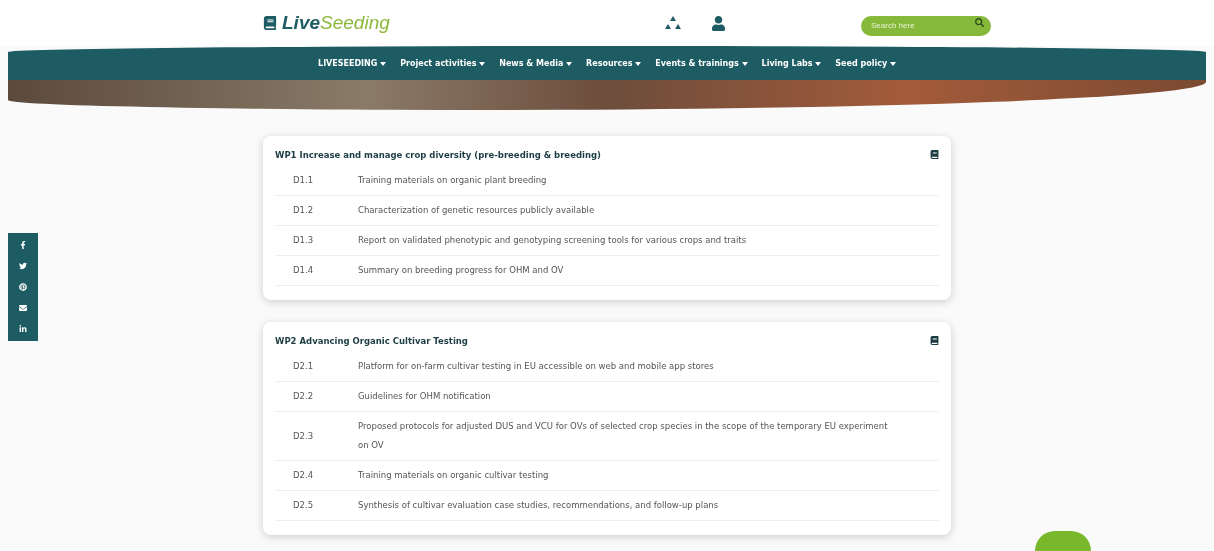 The height and width of the screenshot is (551, 1214). I want to click on mail-icon, so click(23, 308).